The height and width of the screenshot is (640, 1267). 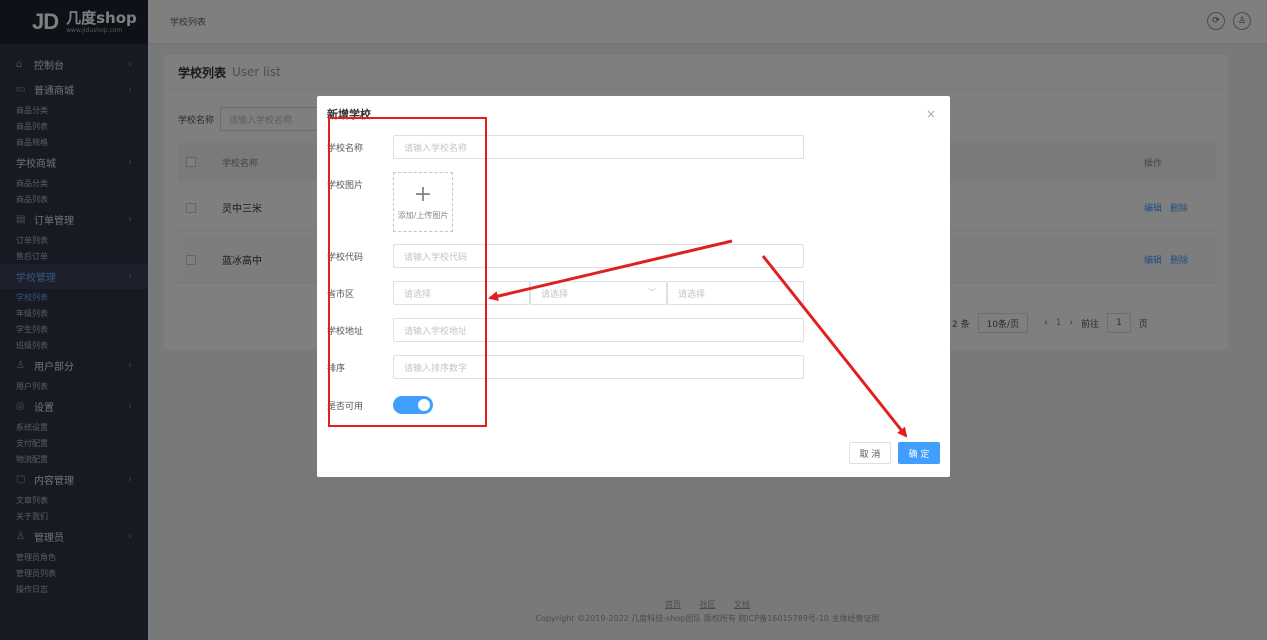 I want to click on school-code-input: 请输入学校代码, so click(x=598, y=256).